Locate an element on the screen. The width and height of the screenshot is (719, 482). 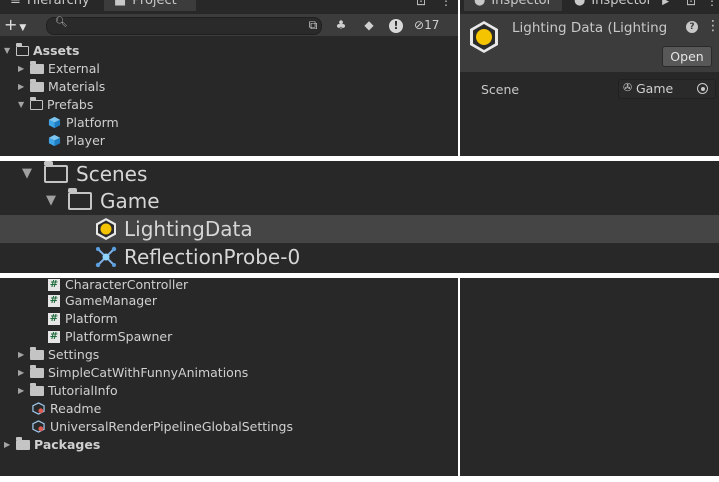
project-folder-icon: ■ is located at coordinates (120, 4).